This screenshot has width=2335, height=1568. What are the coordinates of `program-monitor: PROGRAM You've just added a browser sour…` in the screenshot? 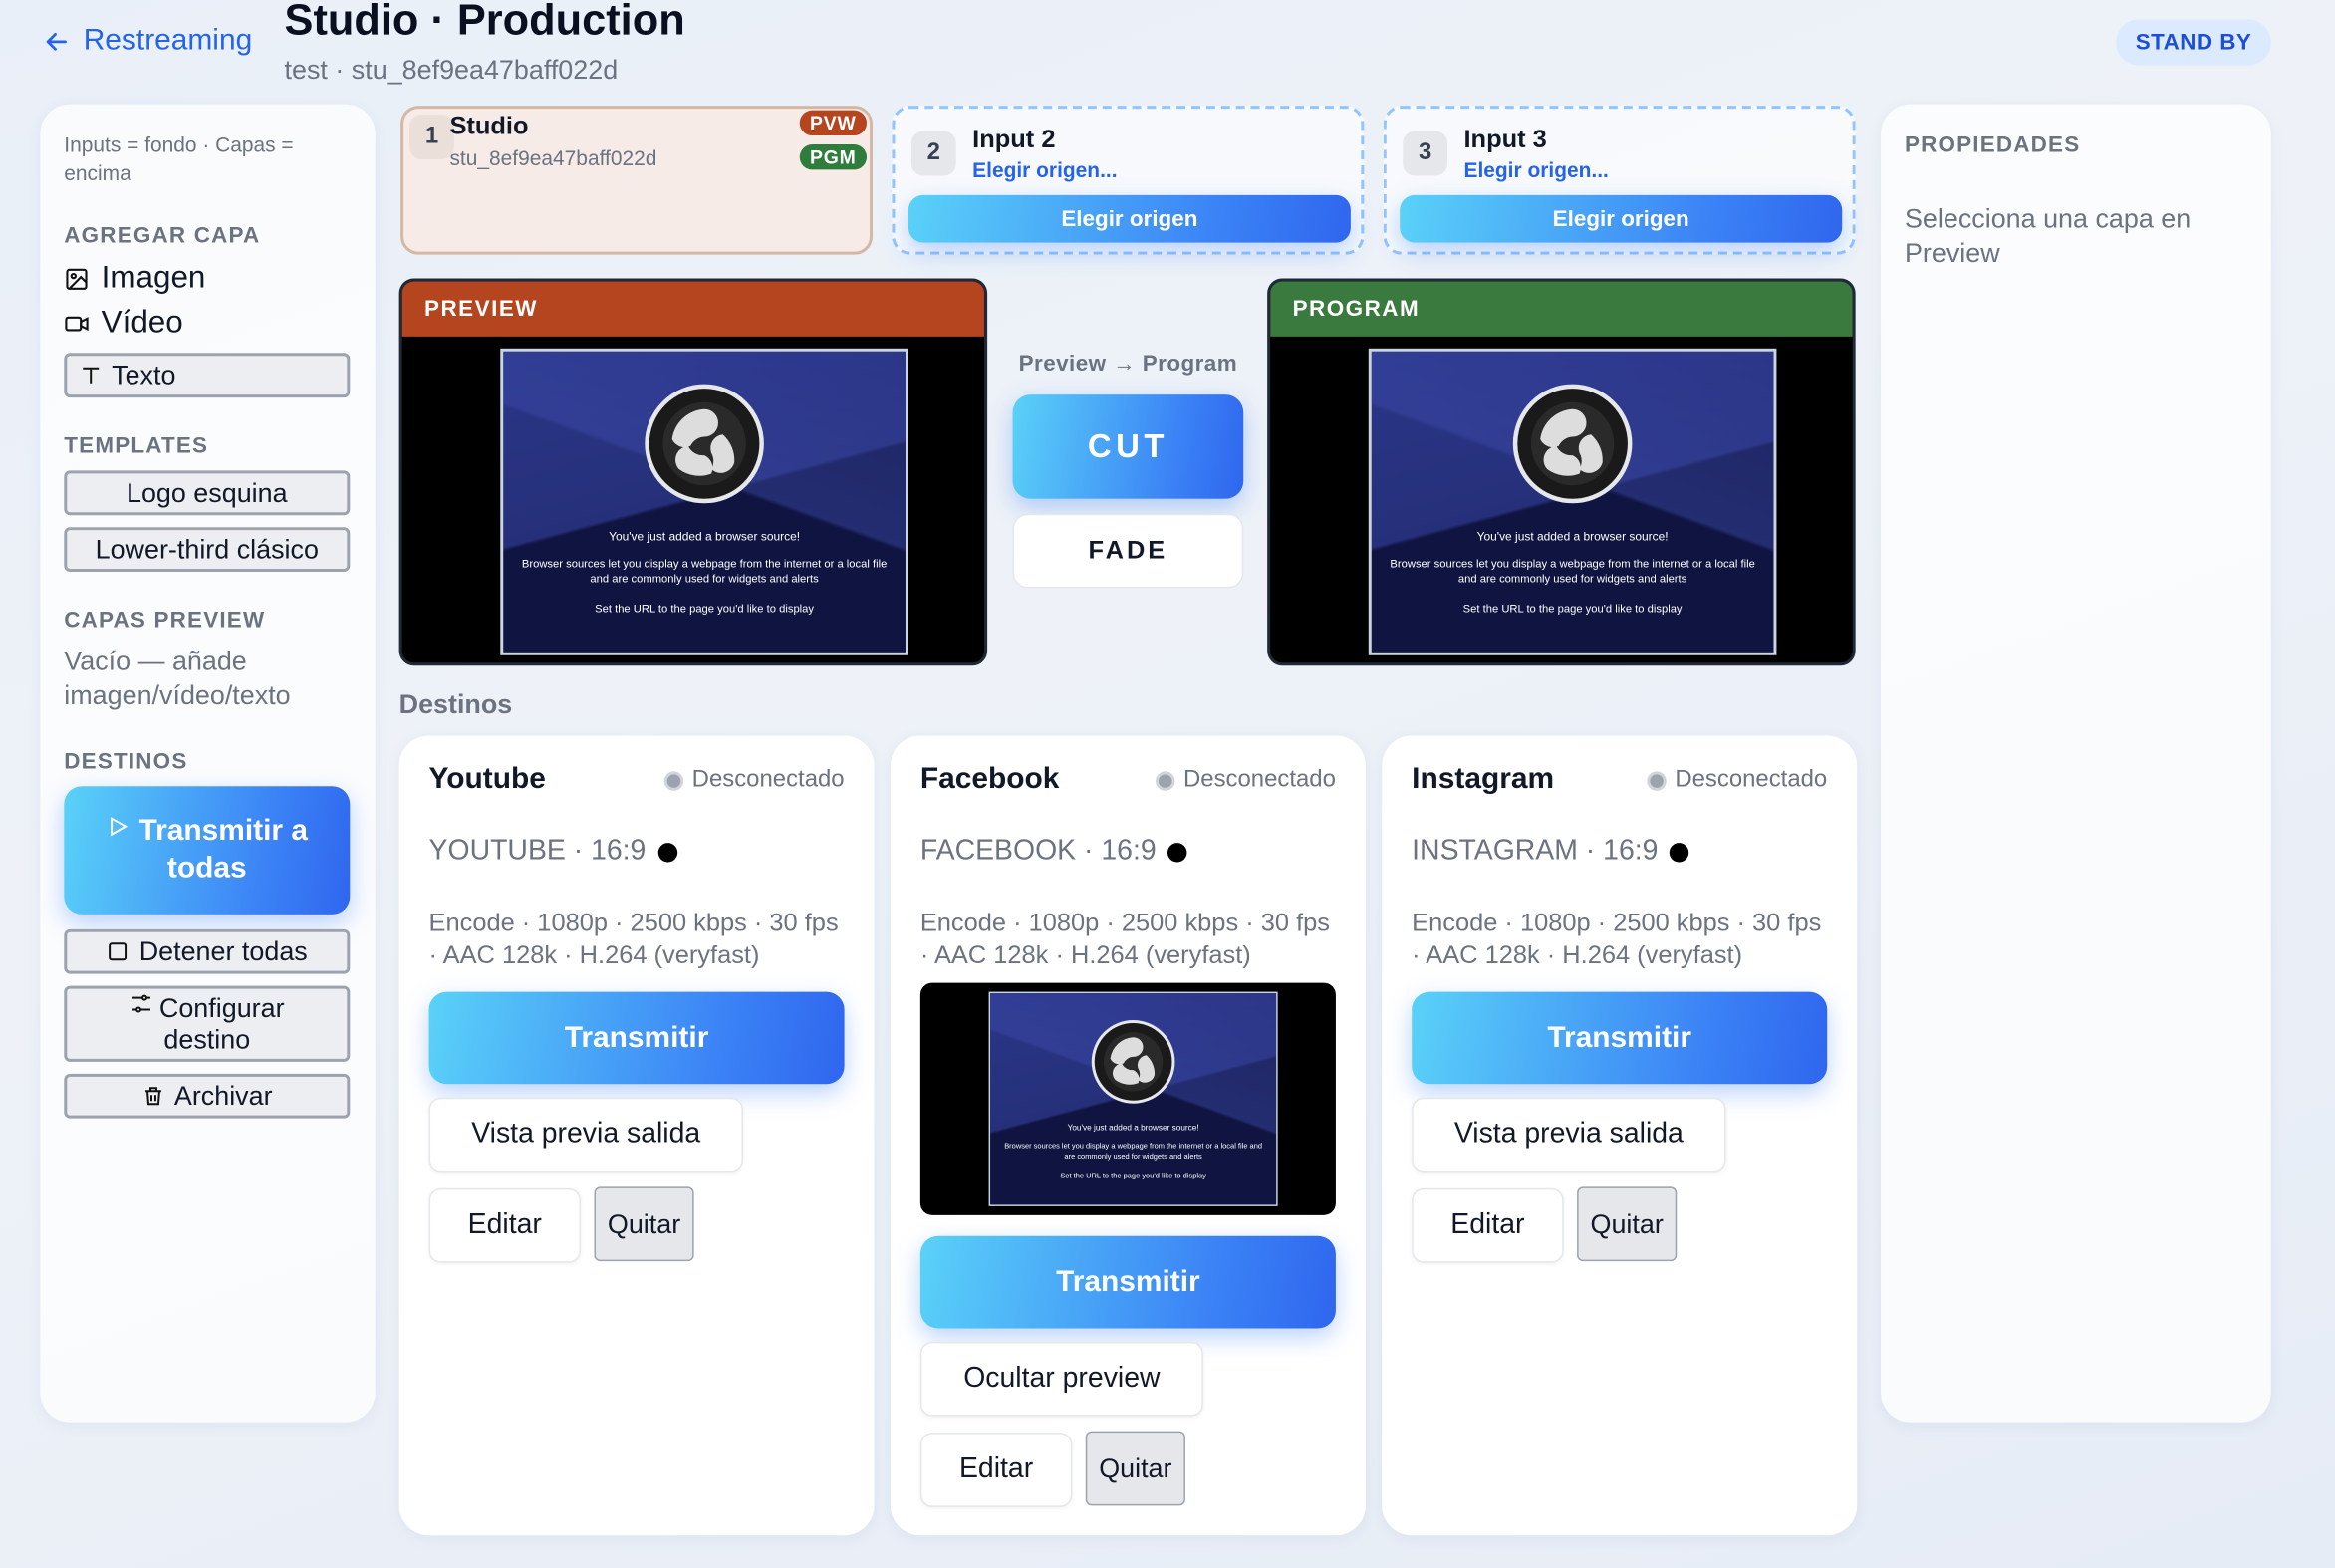 It's located at (1562, 472).